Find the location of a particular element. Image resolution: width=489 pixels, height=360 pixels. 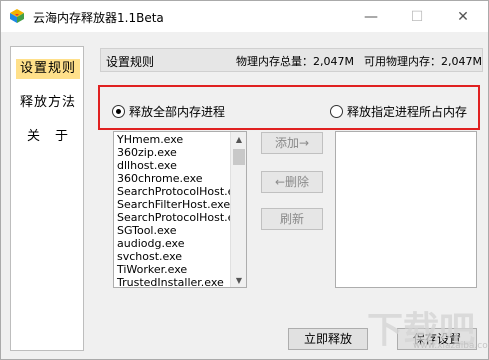

sidebar-item-release-method: 释放方法 is located at coordinates (48, 103).